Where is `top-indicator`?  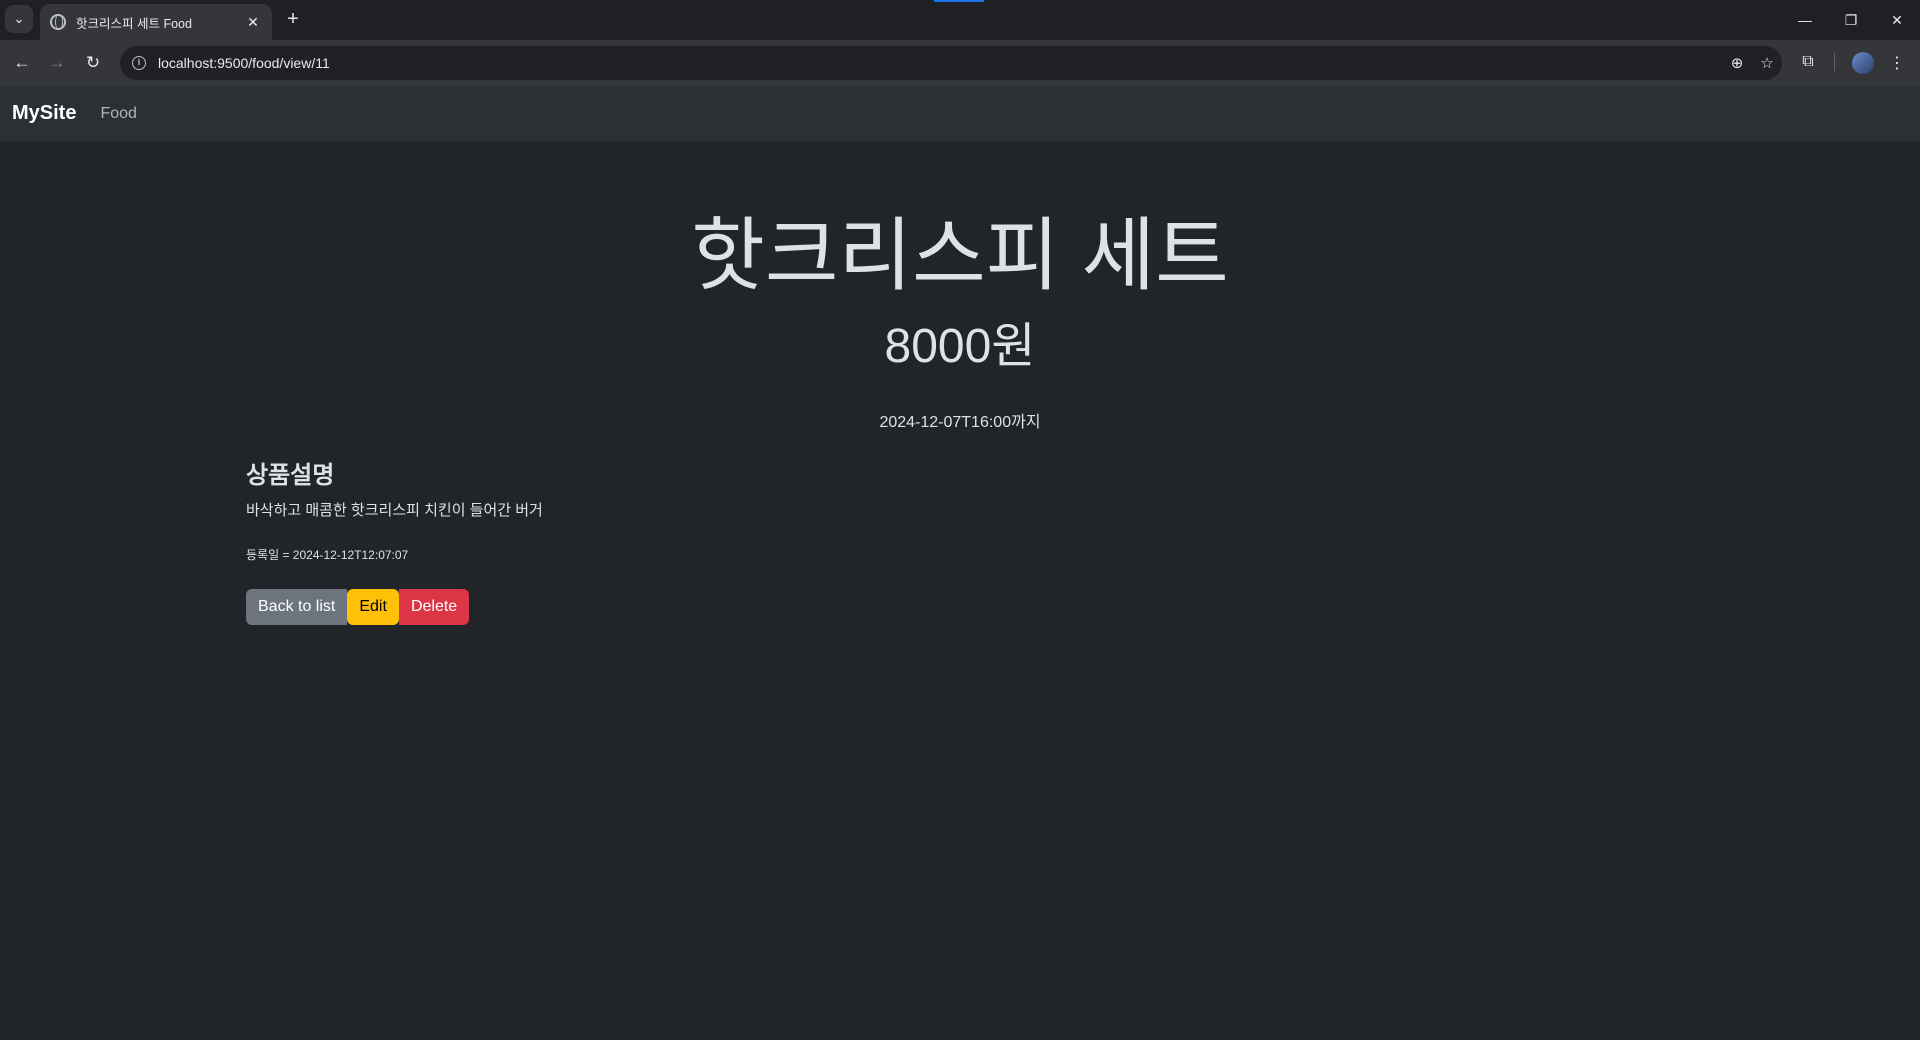
top-indicator is located at coordinates (959, 1).